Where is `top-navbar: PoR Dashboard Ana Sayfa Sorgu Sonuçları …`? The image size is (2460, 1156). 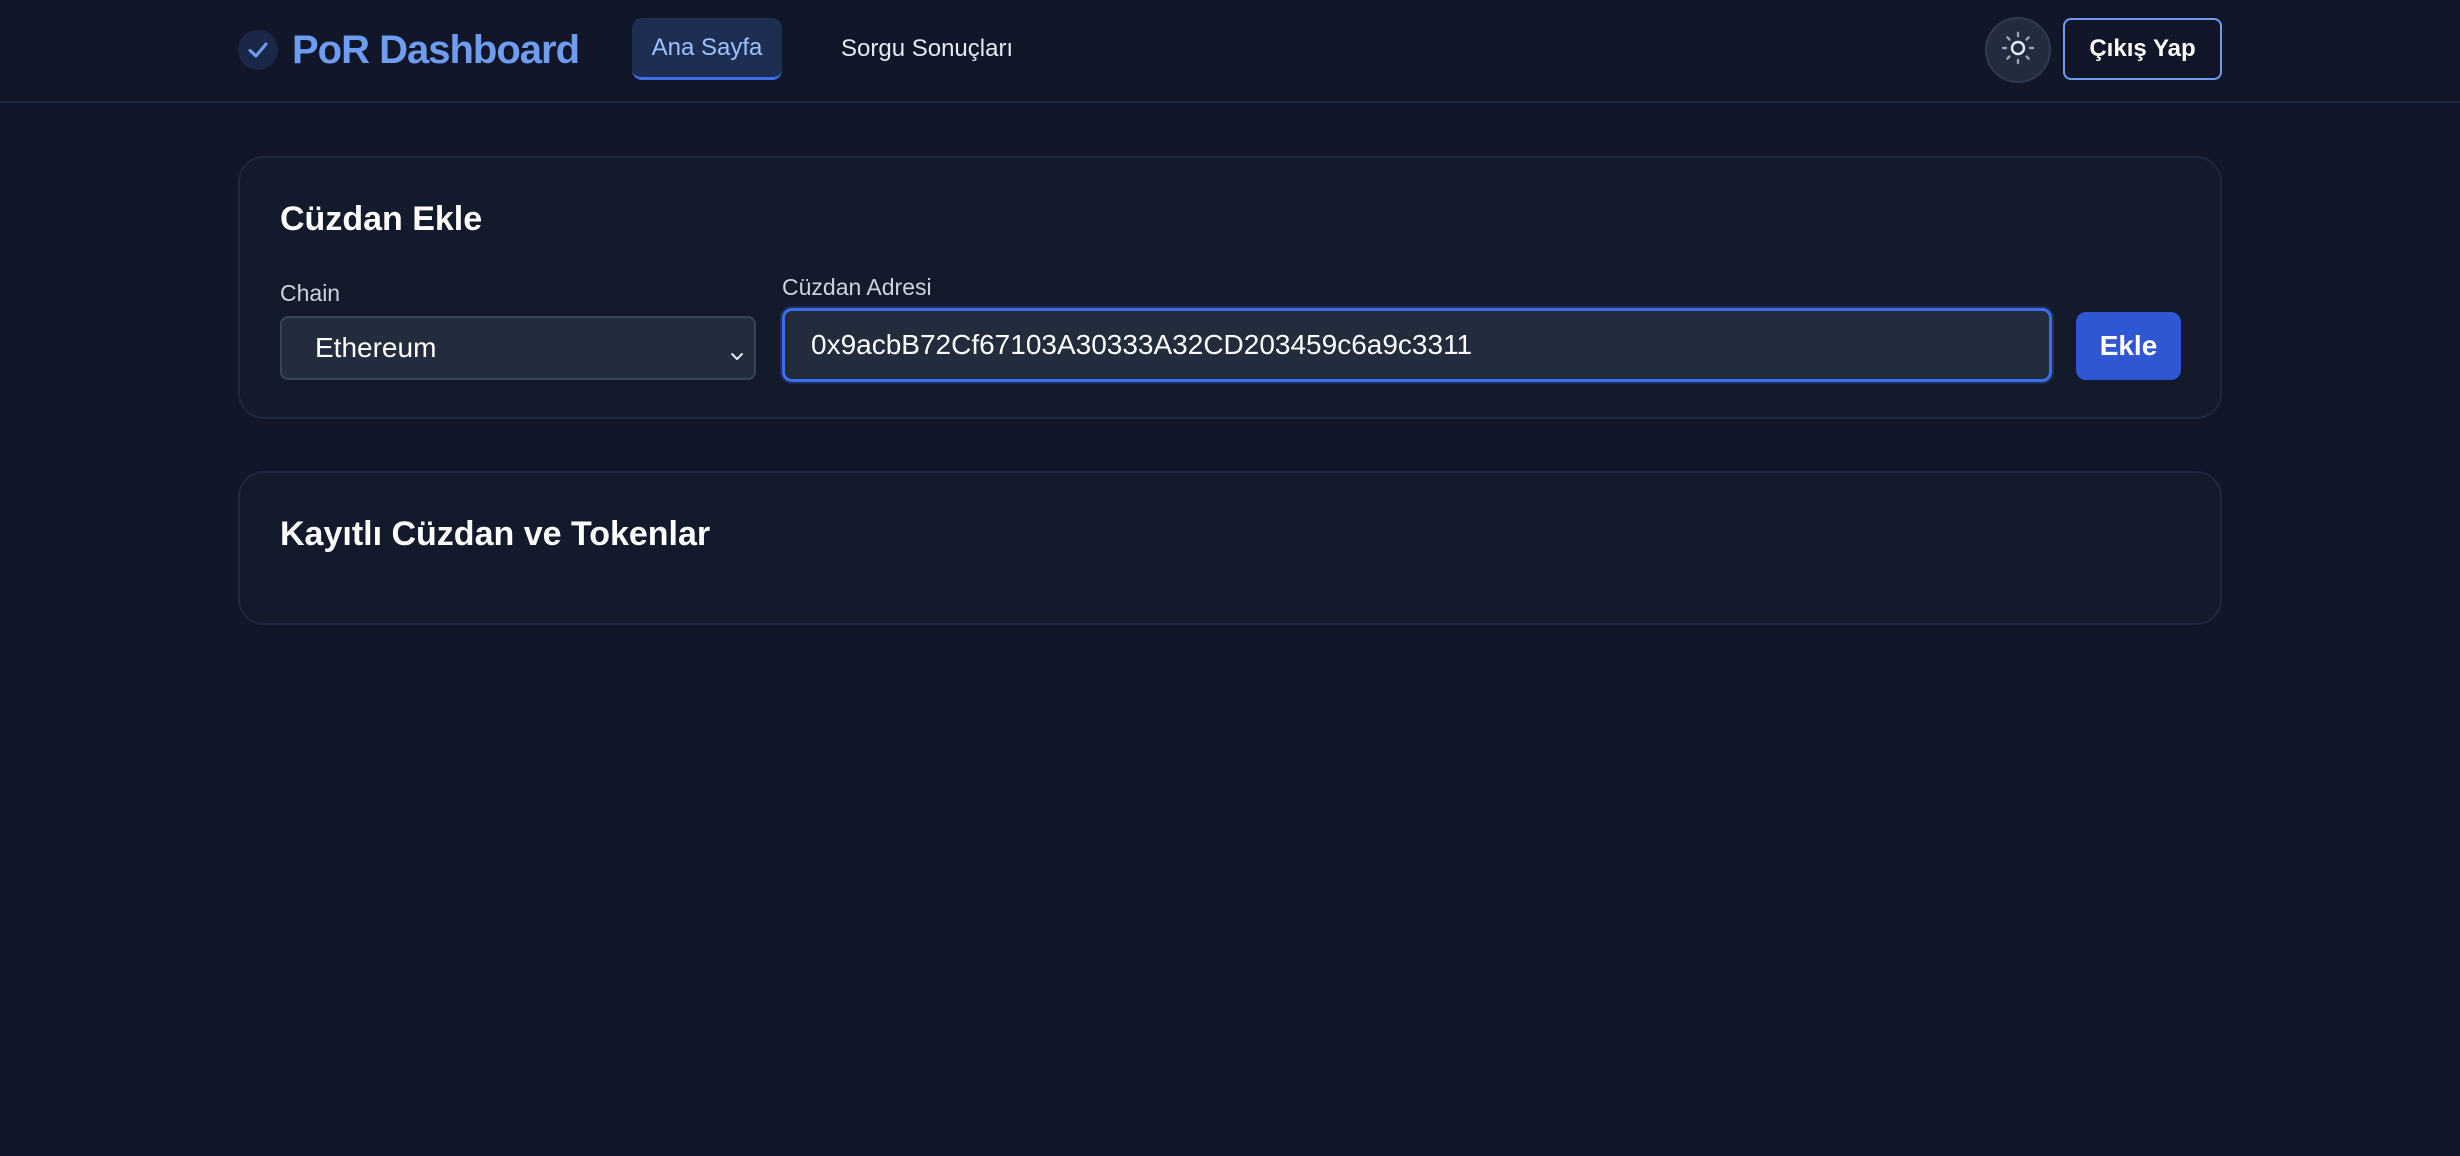
top-navbar: PoR Dashboard Ana Sayfa Sorgu Sonuçları … is located at coordinates (1230, 51).